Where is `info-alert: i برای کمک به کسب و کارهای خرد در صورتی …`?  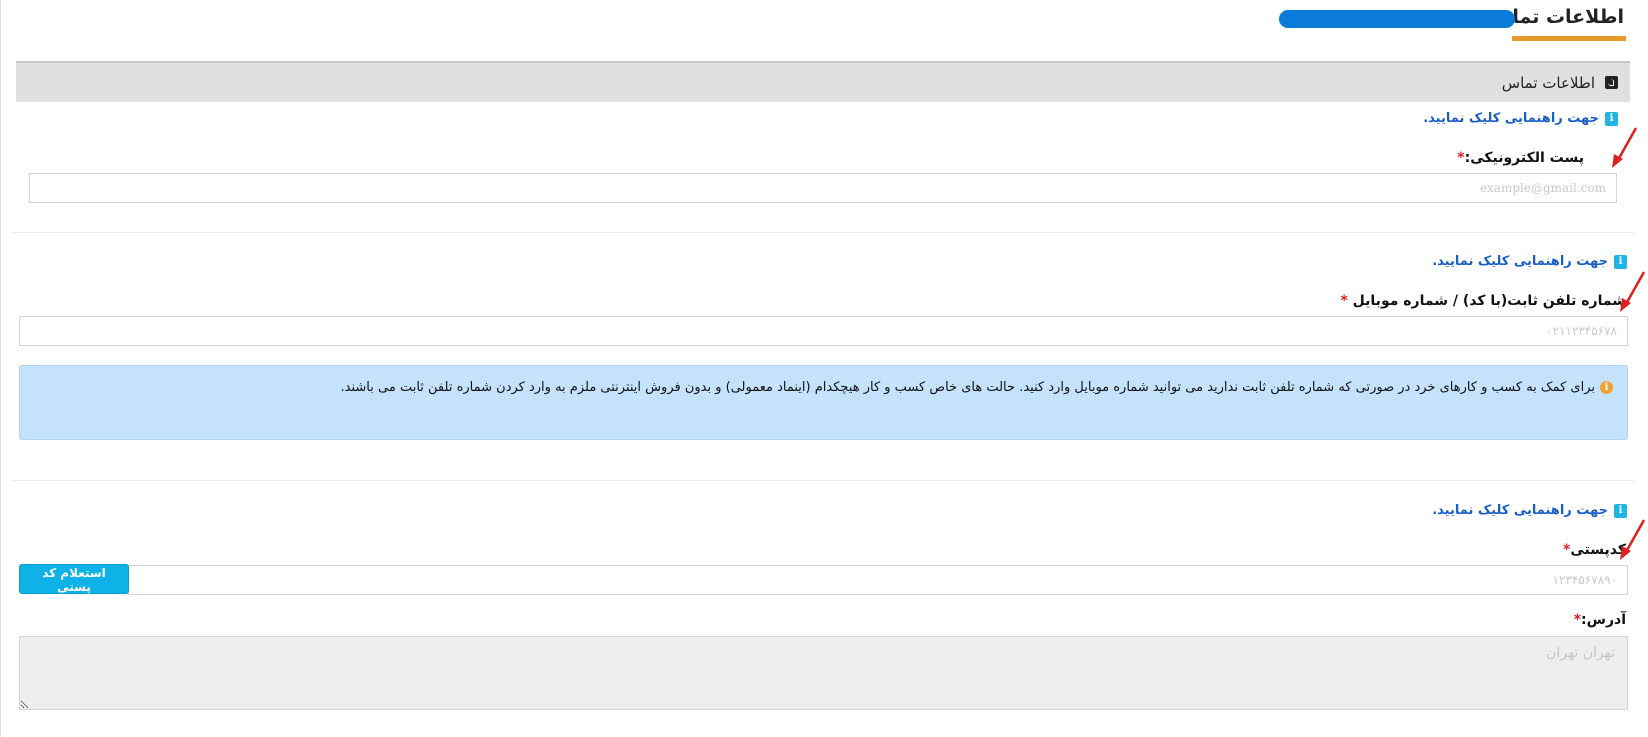 info-alert: i برای کمک به کسب و کارهای خرد در صورتی … is located at coordinates (823, 402).